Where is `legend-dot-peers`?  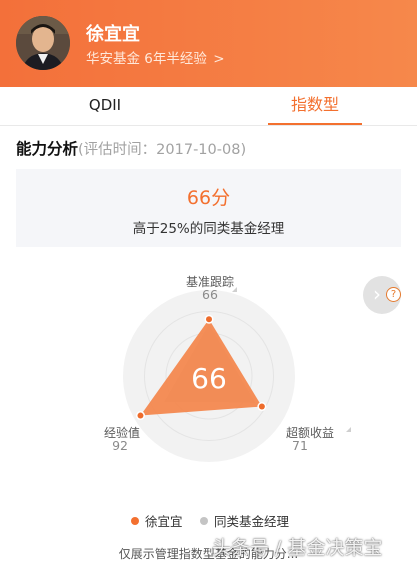 legend-dot-peers is located at coordinates (204, 521).